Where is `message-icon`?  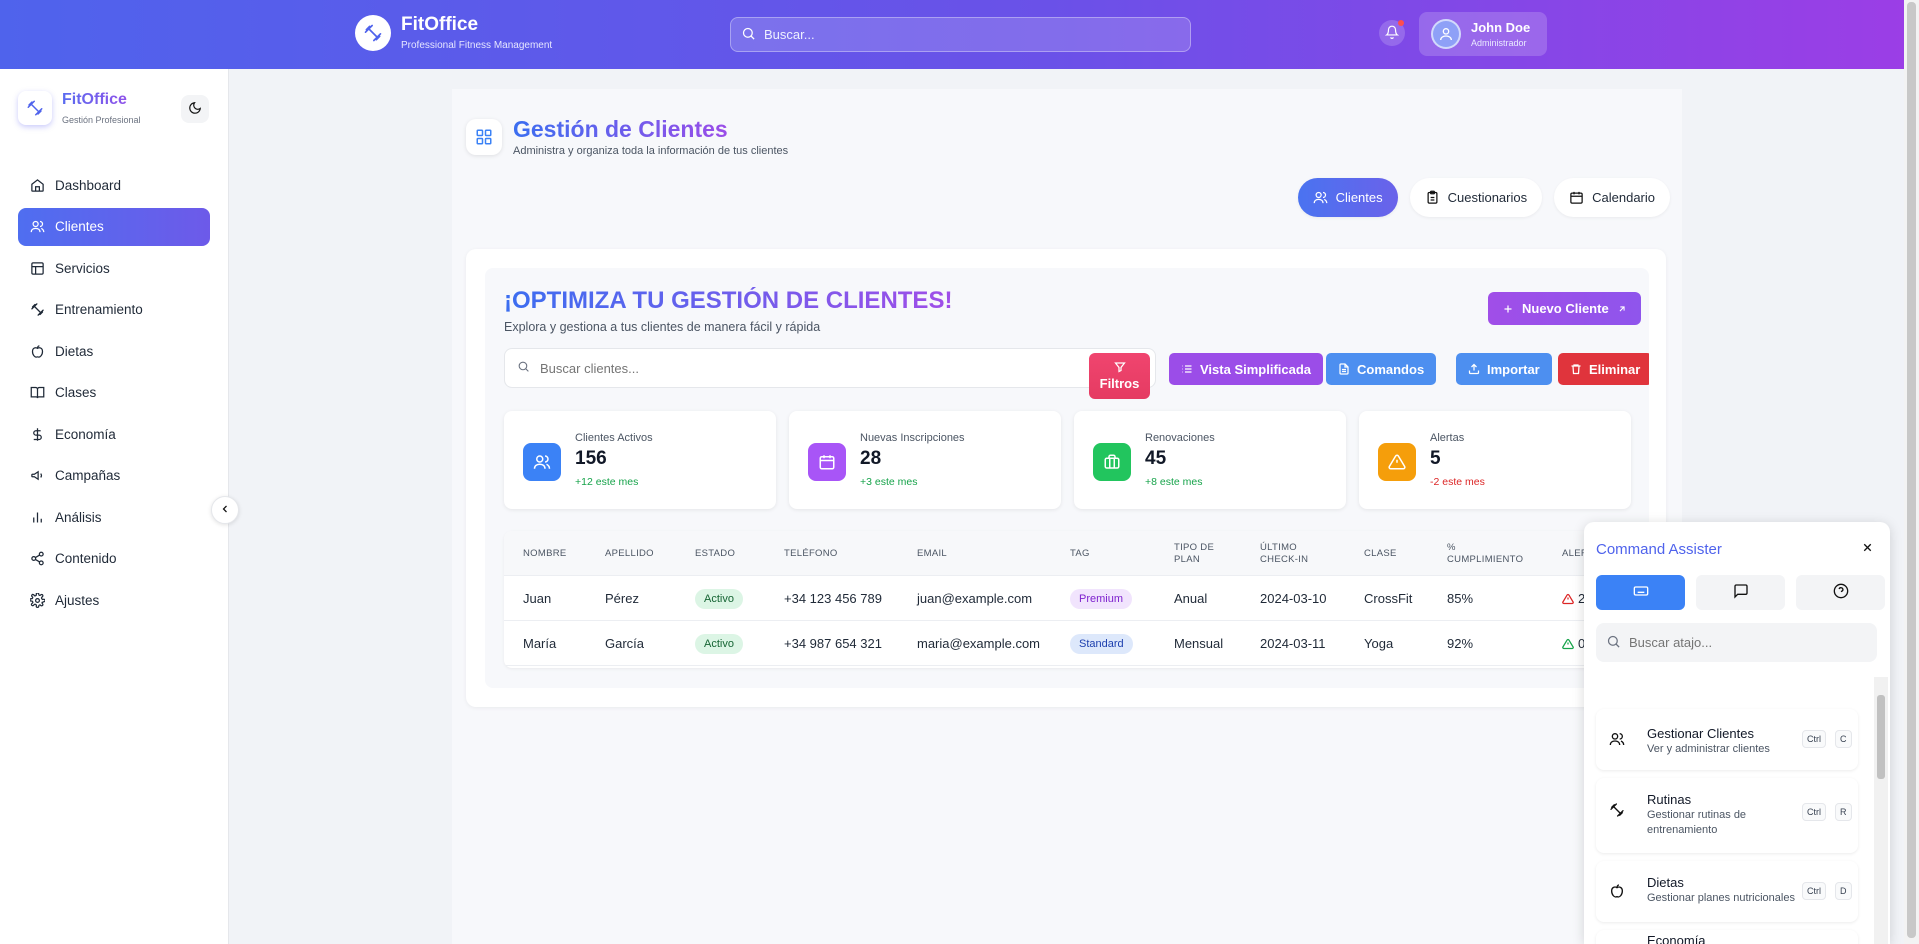
message-icon is located at coordinates (1741, 592).